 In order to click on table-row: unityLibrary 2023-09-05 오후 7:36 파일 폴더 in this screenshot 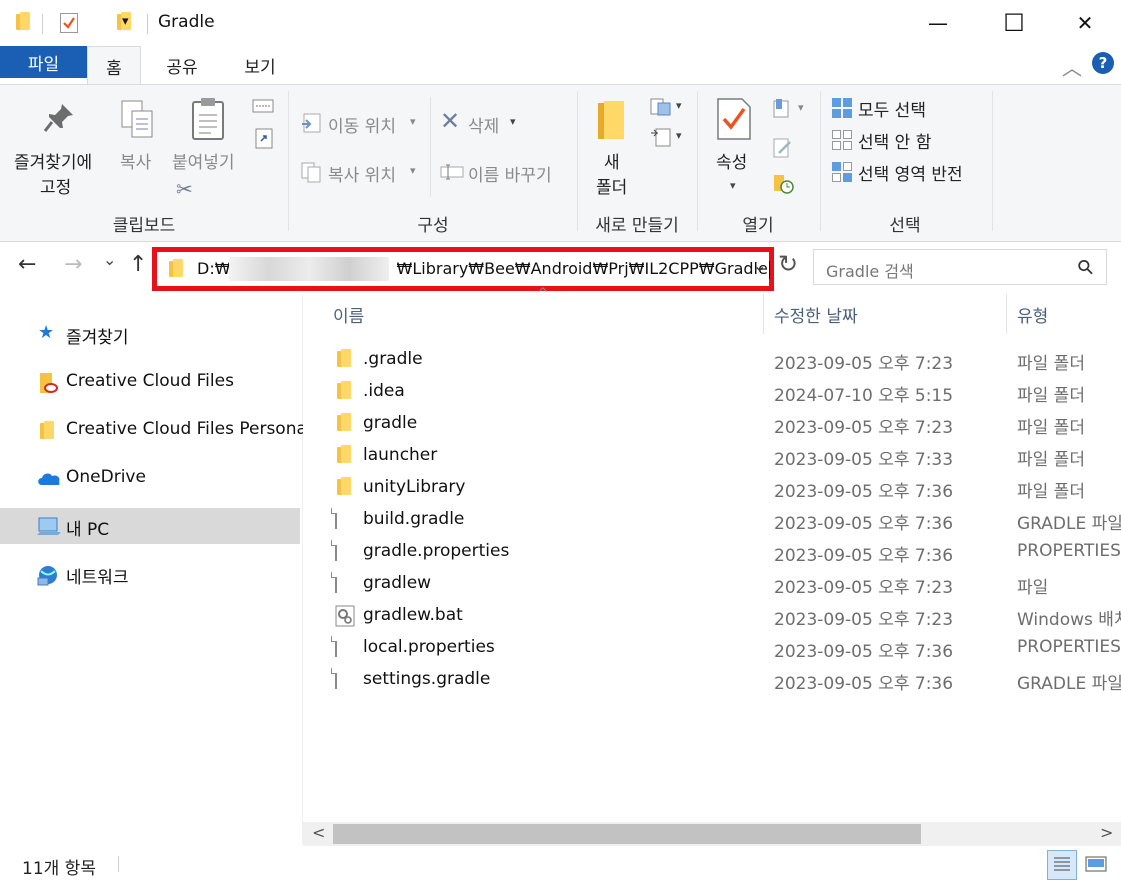, I will do `click(712, 488)`.